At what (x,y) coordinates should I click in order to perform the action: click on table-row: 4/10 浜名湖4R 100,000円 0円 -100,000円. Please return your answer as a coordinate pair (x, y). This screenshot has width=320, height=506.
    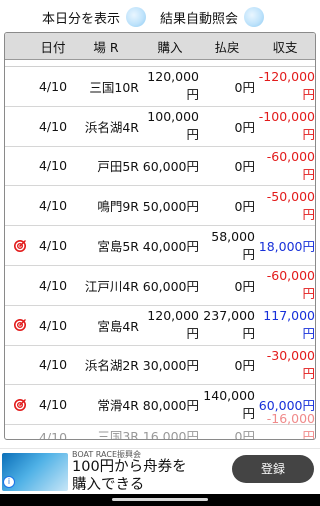
    Looking at the image, I should click on (160, 127).